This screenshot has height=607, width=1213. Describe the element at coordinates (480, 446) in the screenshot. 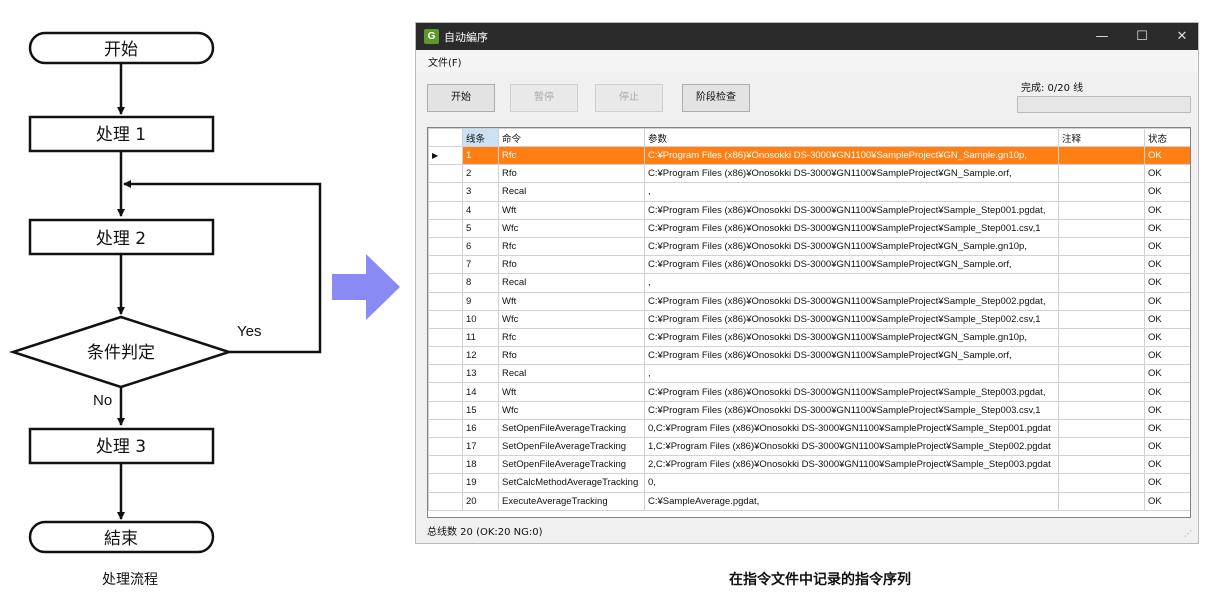

I see `line-number-cell: 17` at that location.